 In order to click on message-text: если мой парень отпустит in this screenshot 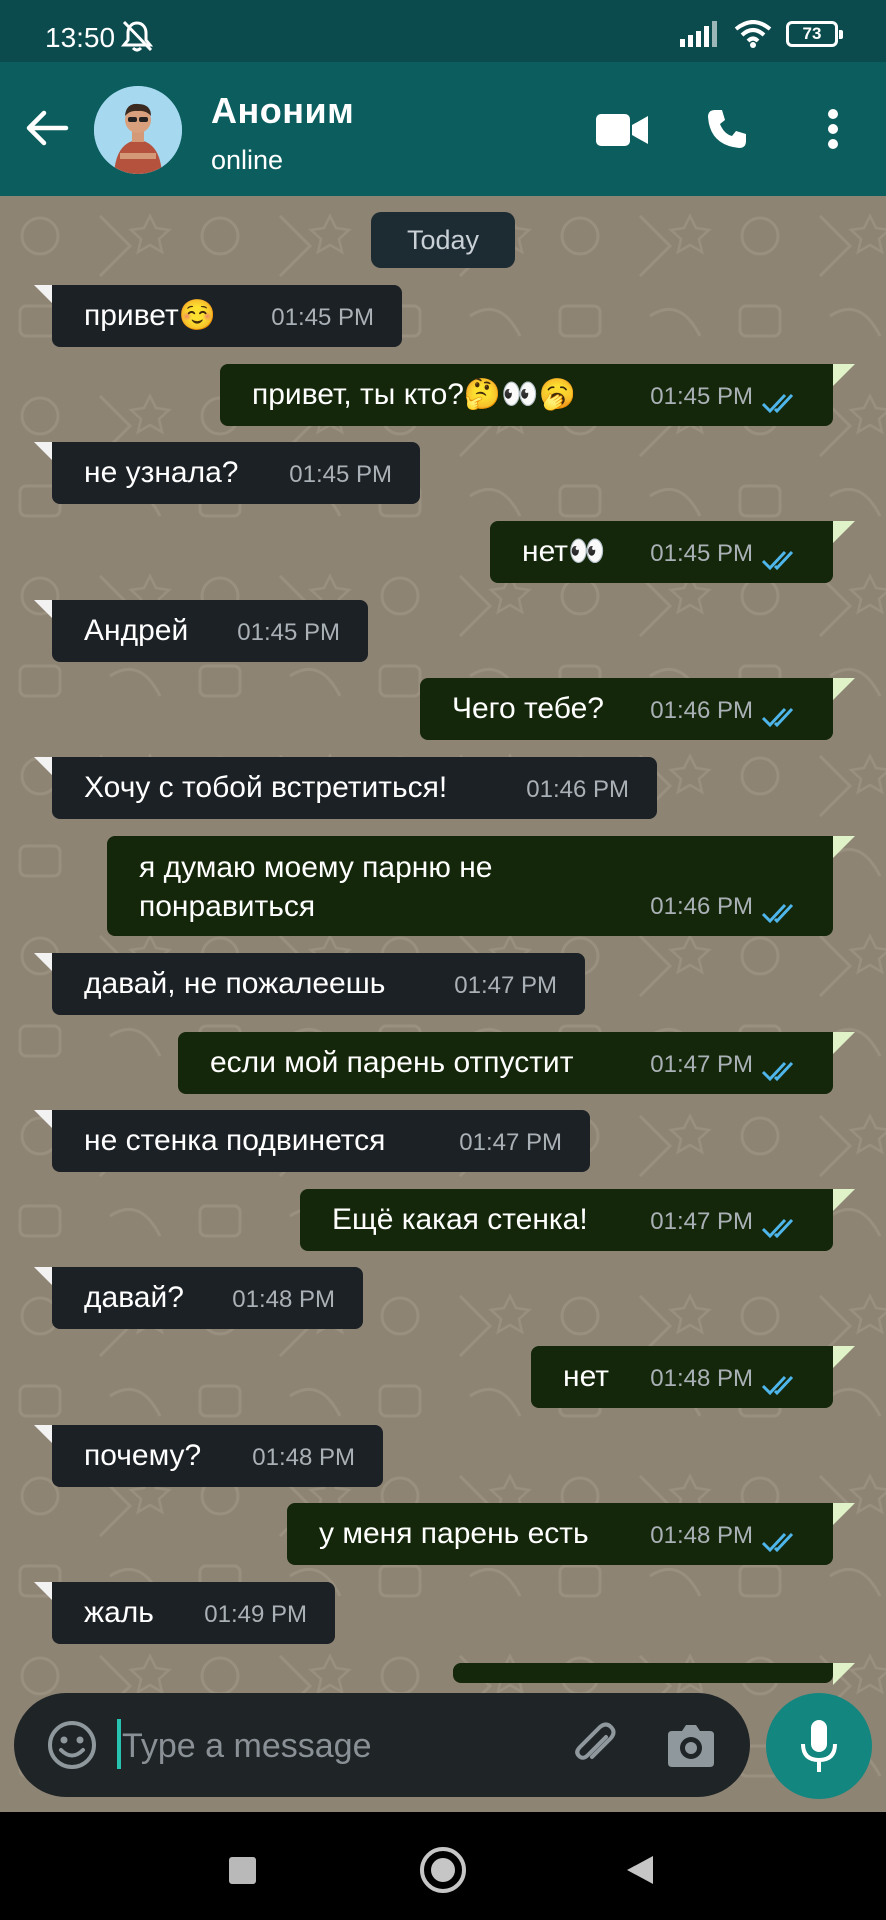, I will do `click(392, 1062)`.